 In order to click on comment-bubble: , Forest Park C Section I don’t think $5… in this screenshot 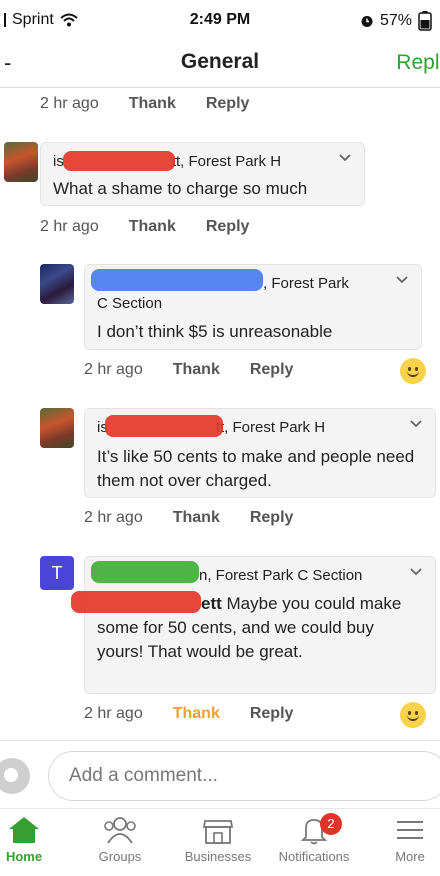, I will do `click(253, 307)`.